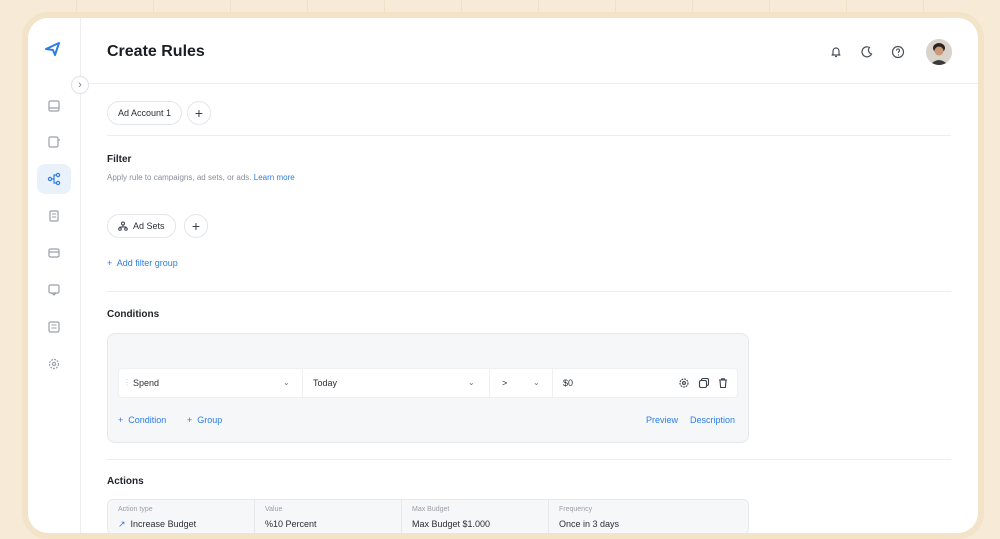  I want to click on learn-more-link: Learn more, so click(274, 177).